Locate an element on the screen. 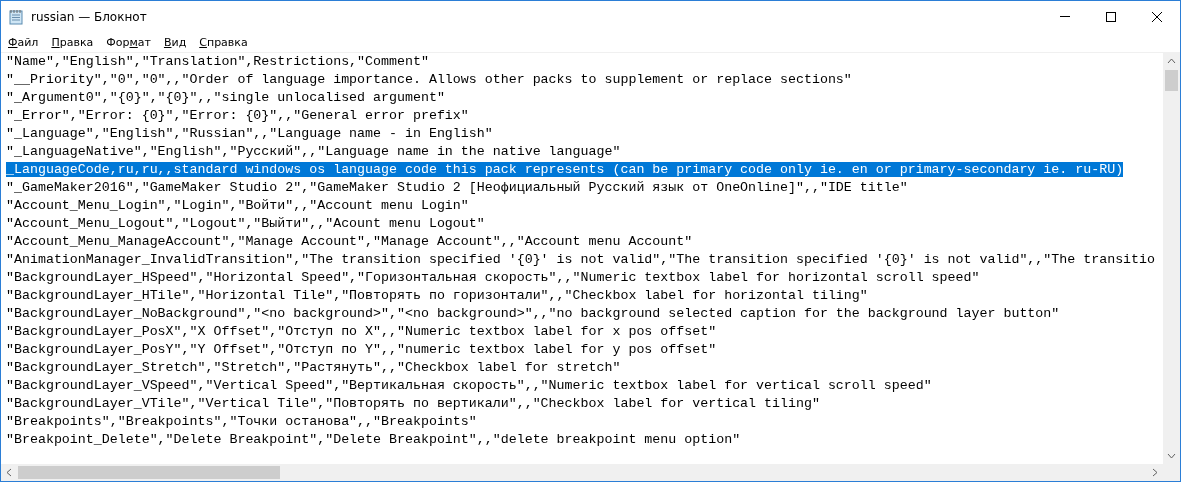 Image resolution: width=1181 pixels, height=482 pixels. text-line: "Name","English","Translation",Restrictions,"Comment" is located at coordinates (217, 61).